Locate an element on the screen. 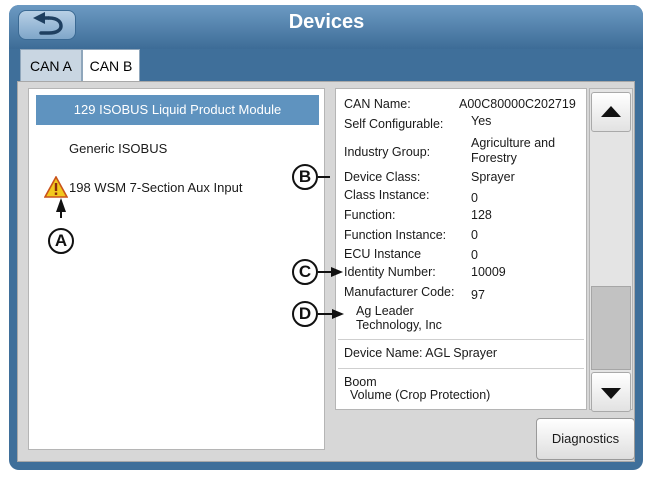  callout-c: C is located at coordinates (305, 272).